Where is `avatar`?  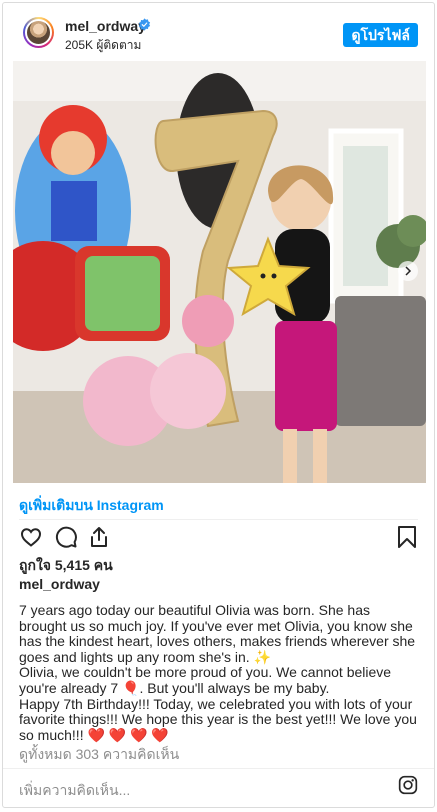
avatar is located at coordinates (38, 32).